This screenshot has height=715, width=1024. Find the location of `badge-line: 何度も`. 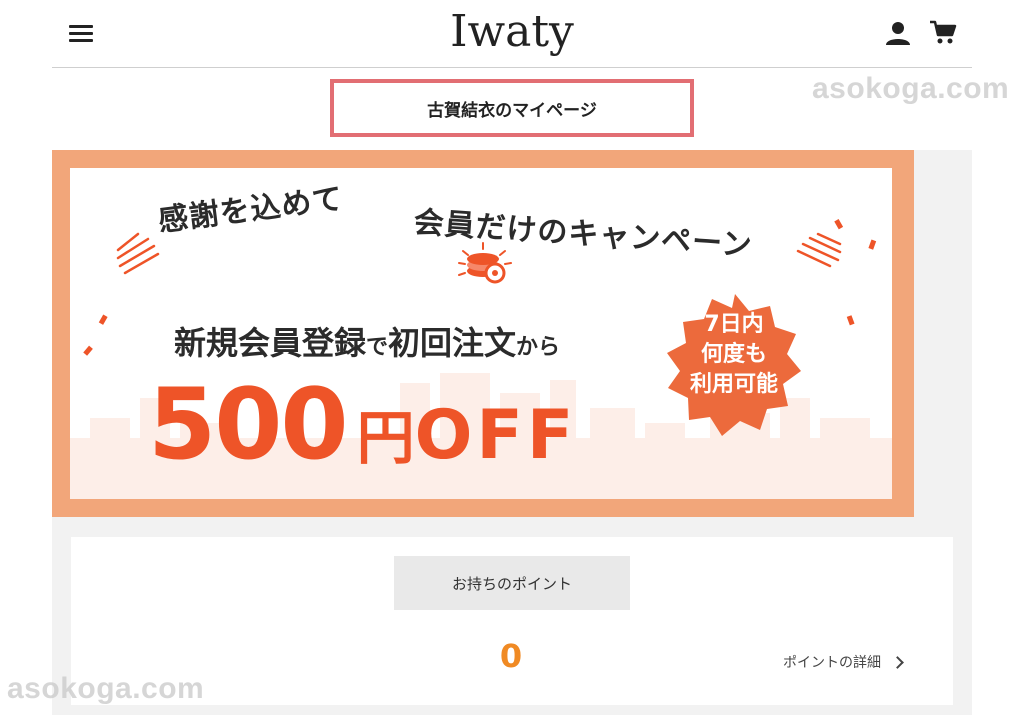

badge-line: 何度も is located at coordinates (733, 354).